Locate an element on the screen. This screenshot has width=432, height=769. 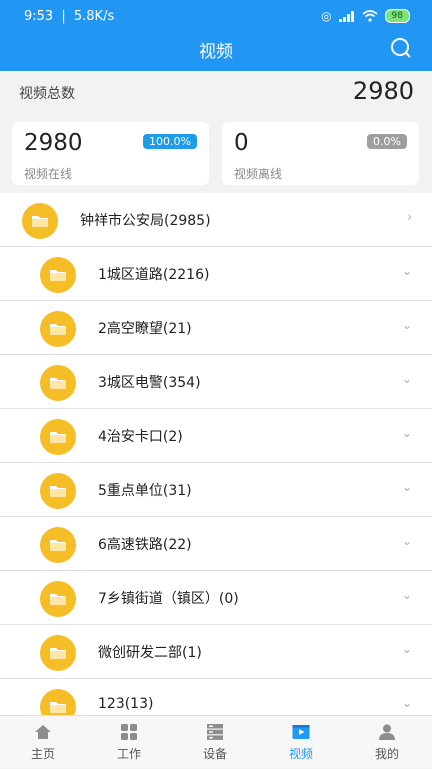
folder-row: 7乡镇街道（镇区）(0) ⌄ is located at coordinates (216, 598).